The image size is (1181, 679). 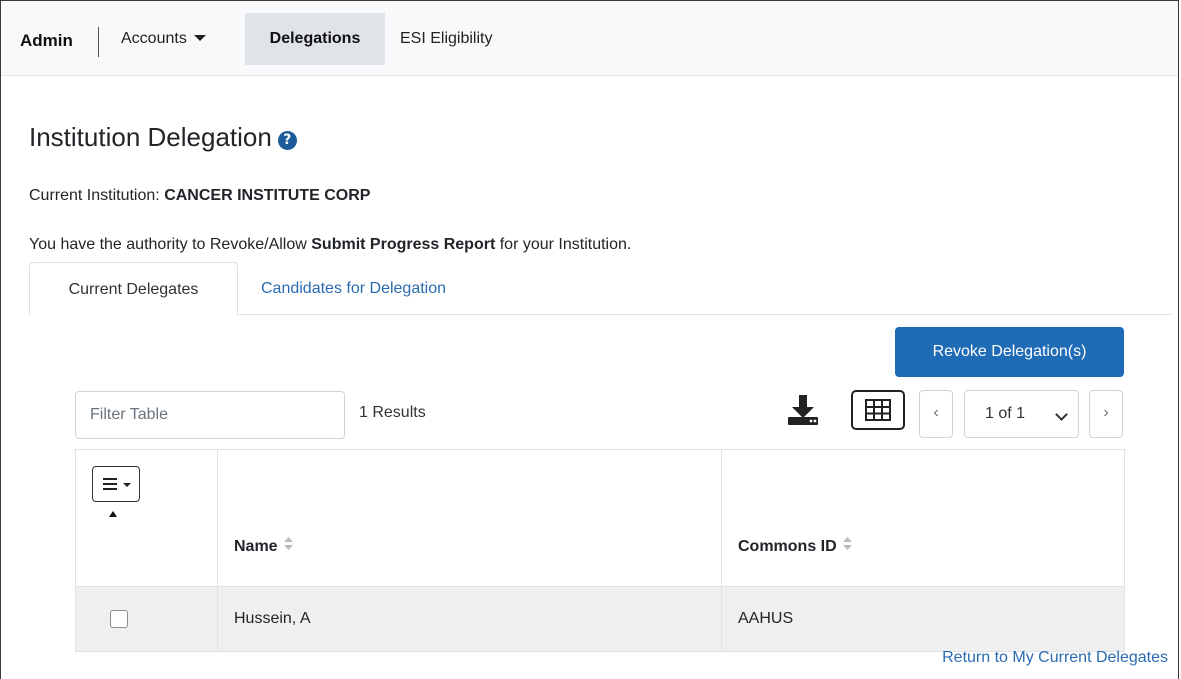 I want to click on nav-item-accounts-label: Accounts, so click(x=154, y=38).